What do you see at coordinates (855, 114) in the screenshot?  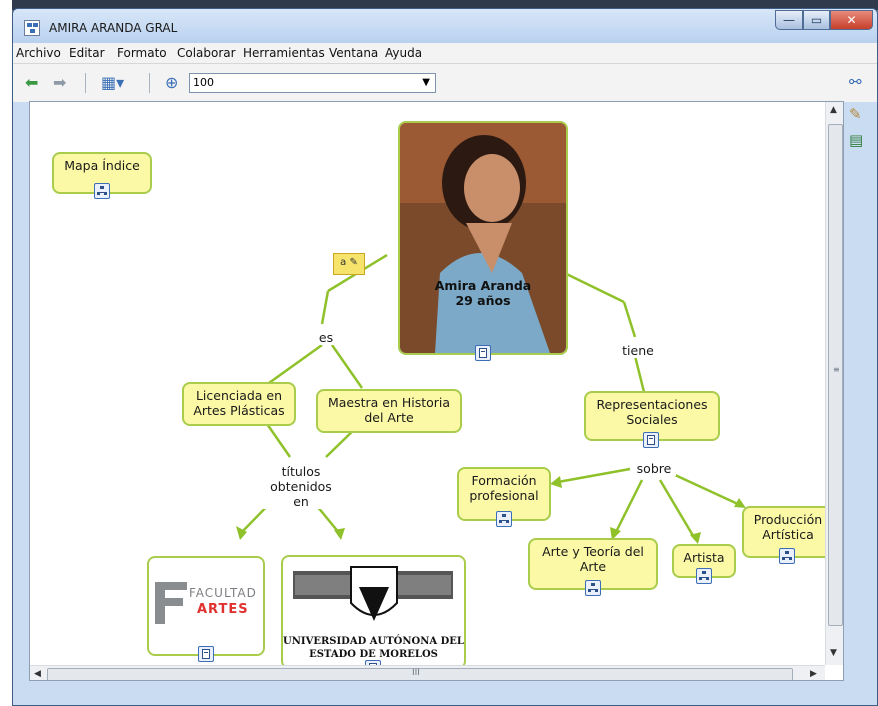 I see `brush-icon: ✎` at bounding box center [855, 114].